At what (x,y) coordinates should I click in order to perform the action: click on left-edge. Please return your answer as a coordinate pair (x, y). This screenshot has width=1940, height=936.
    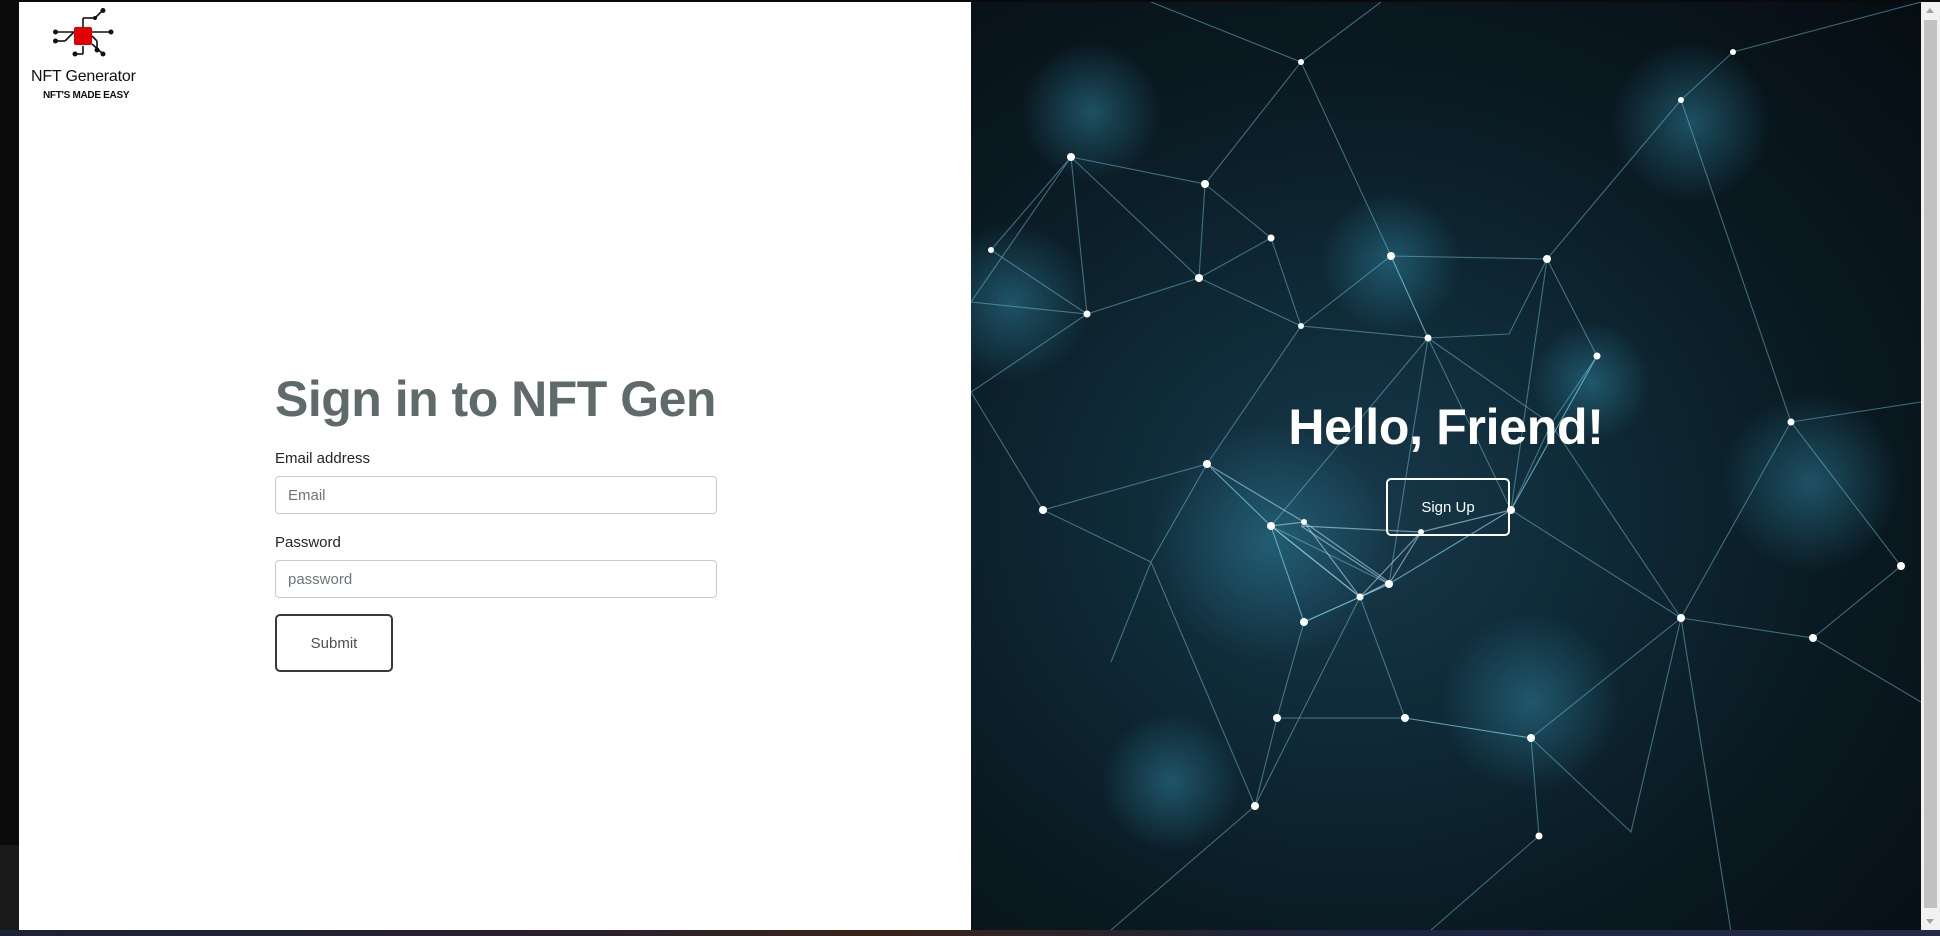
    Looking at the image, I should click on (9, 468).